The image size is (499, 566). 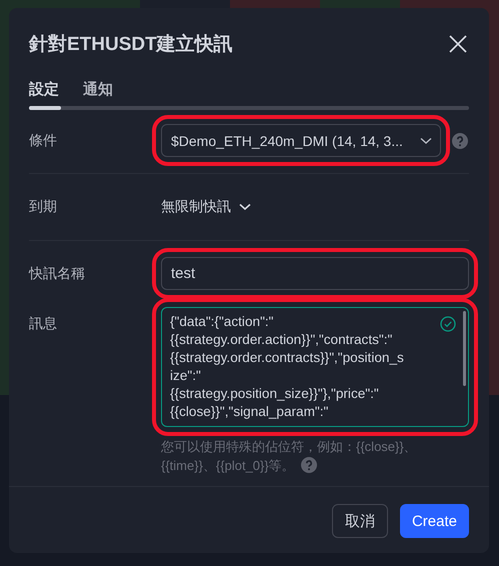 I want to click on message-field: {"data":{"action":" {{strategy.order.action}}","contracts":" {{strategy.order.contracts}}","position_s ize":" {{strategy.position_size}}"},"price":" {{close}}","signal_param":", so click(x=315, y=367).